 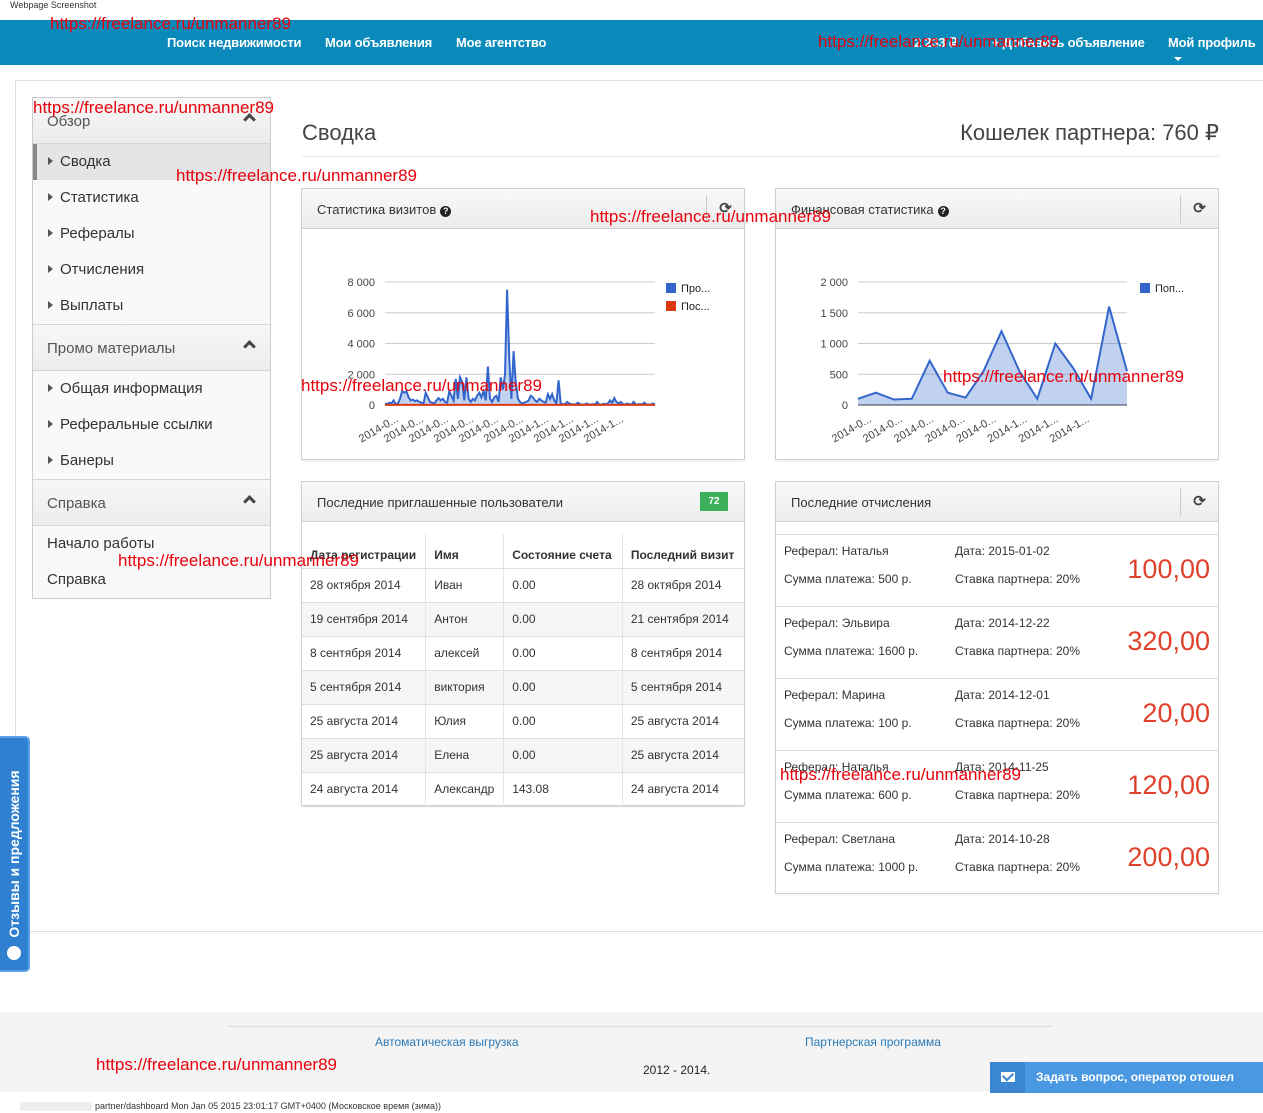 I want to click on table-cell: Александр, so click(x=464, y=789).